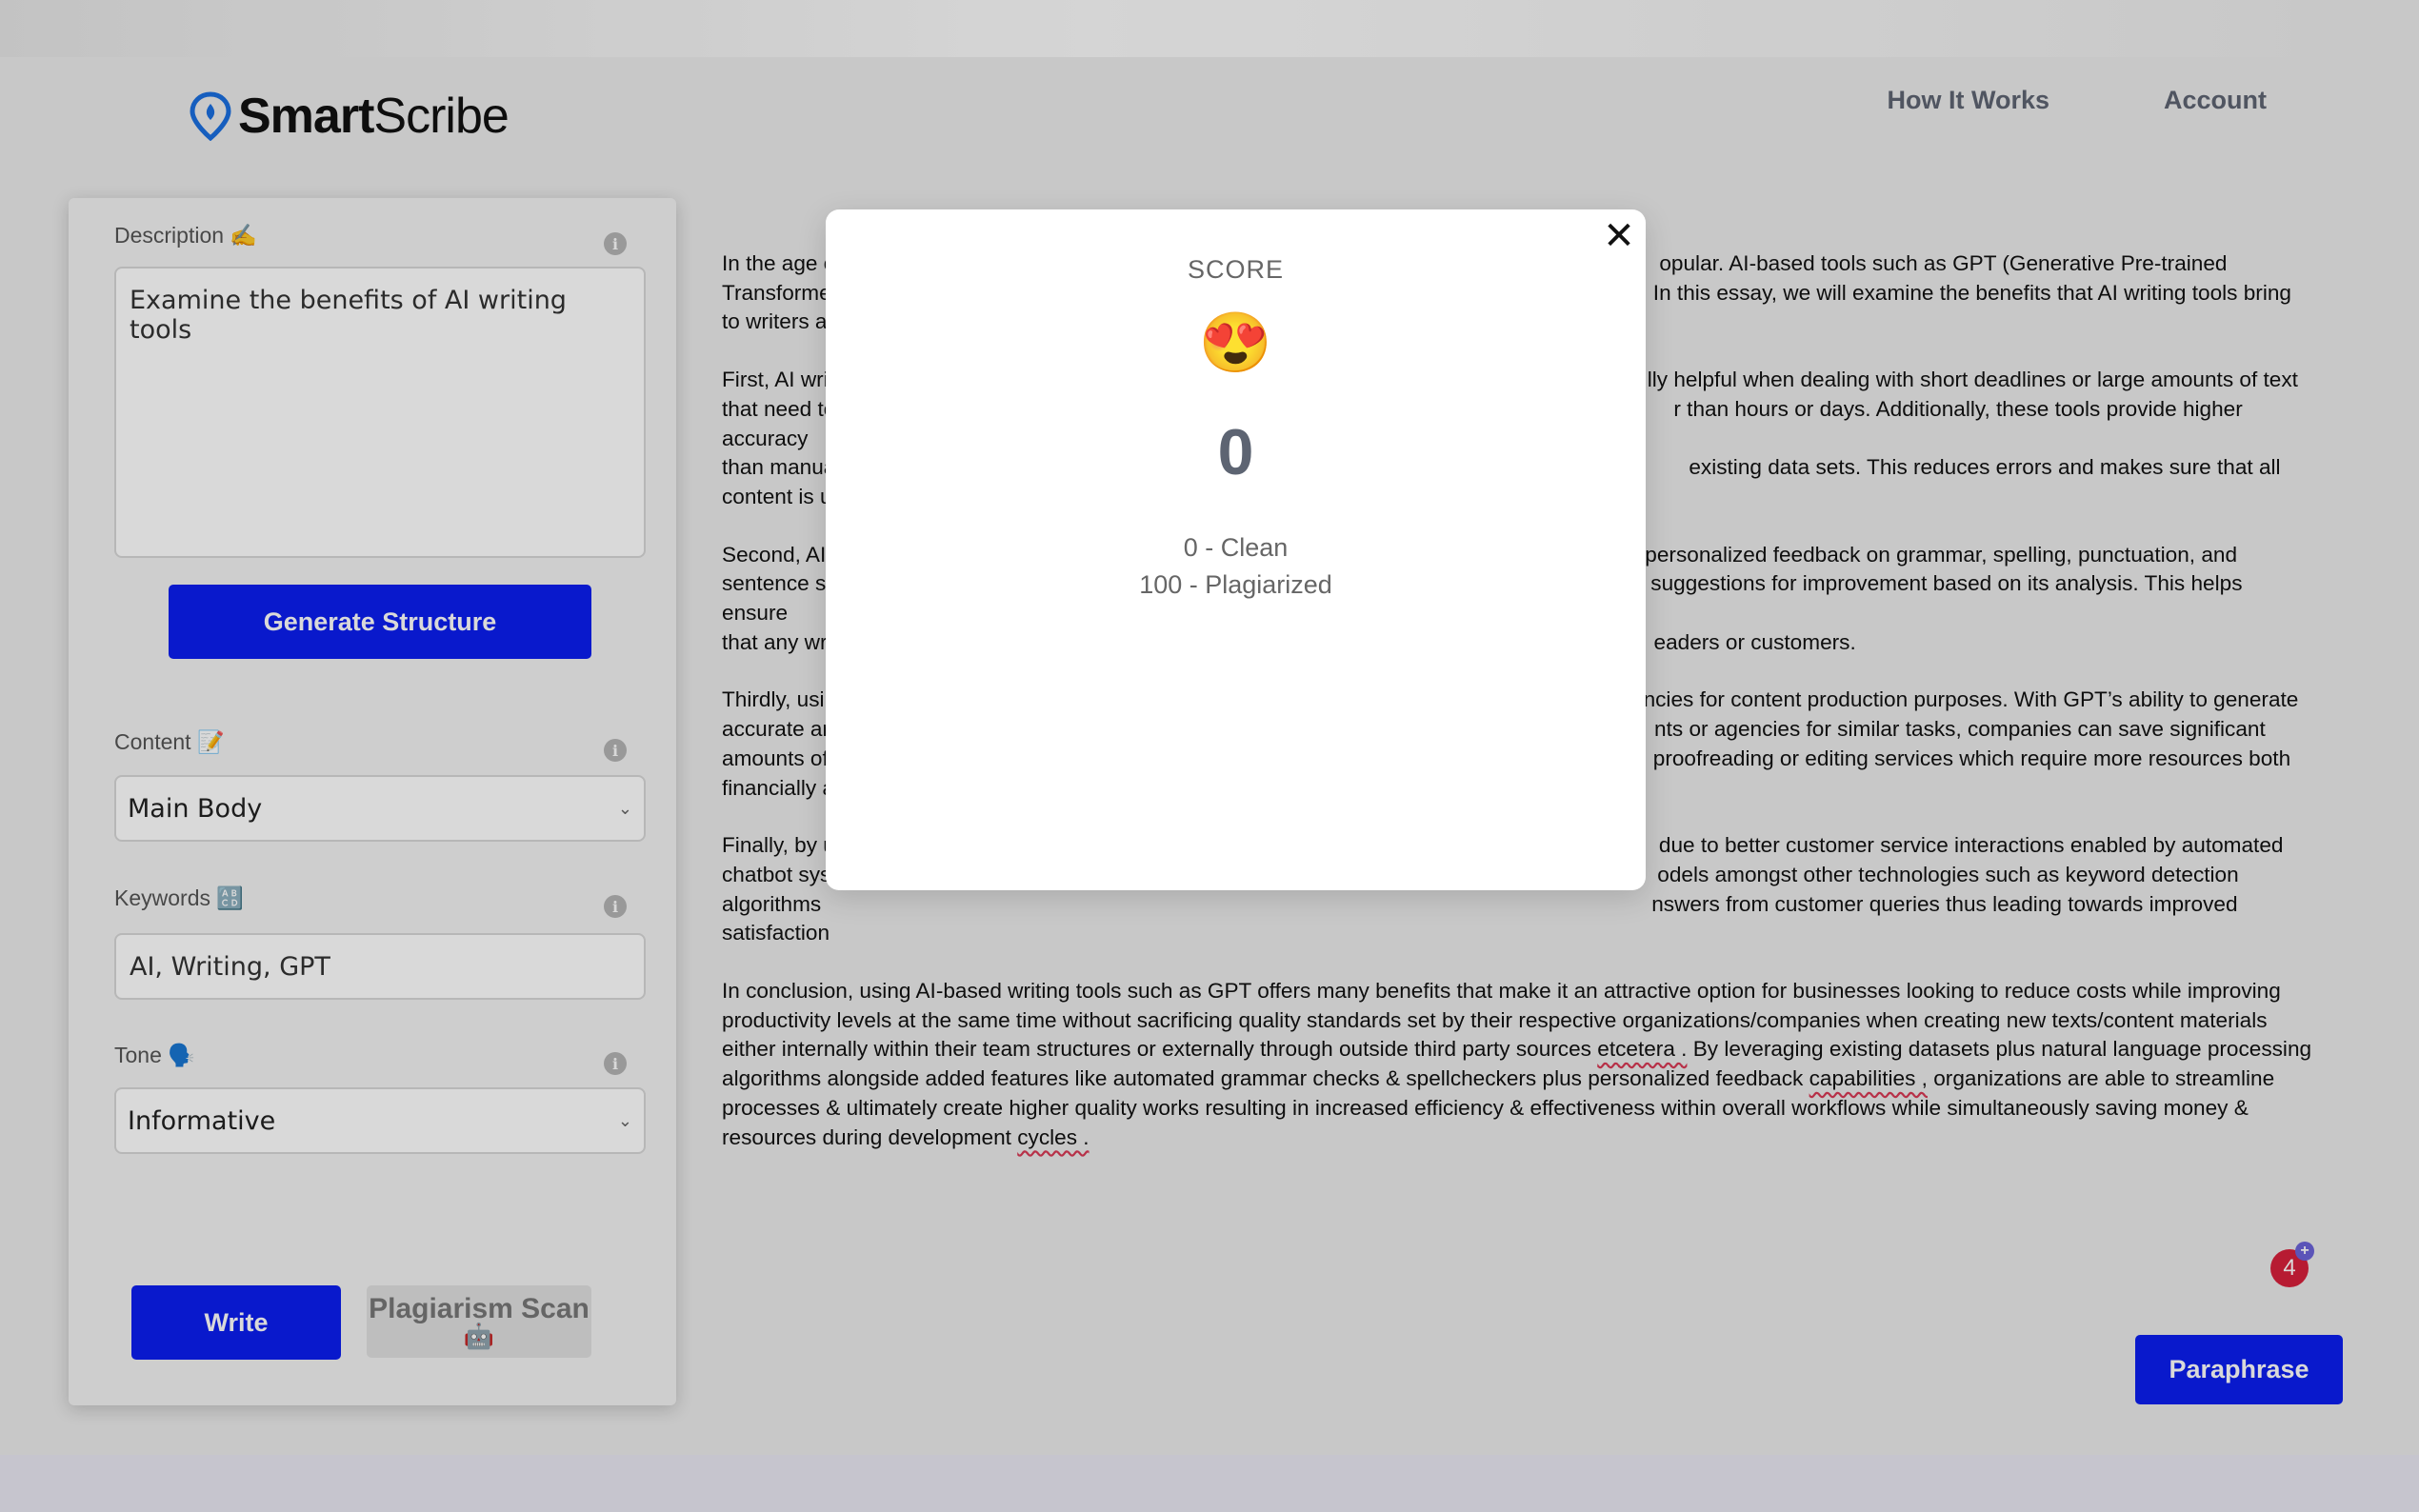 Image resolution: width=2419 pixels, height=1512 pixels. I want to click on score-legend-plagiarized: 100 - Plagiarized, so click(1235, 584).